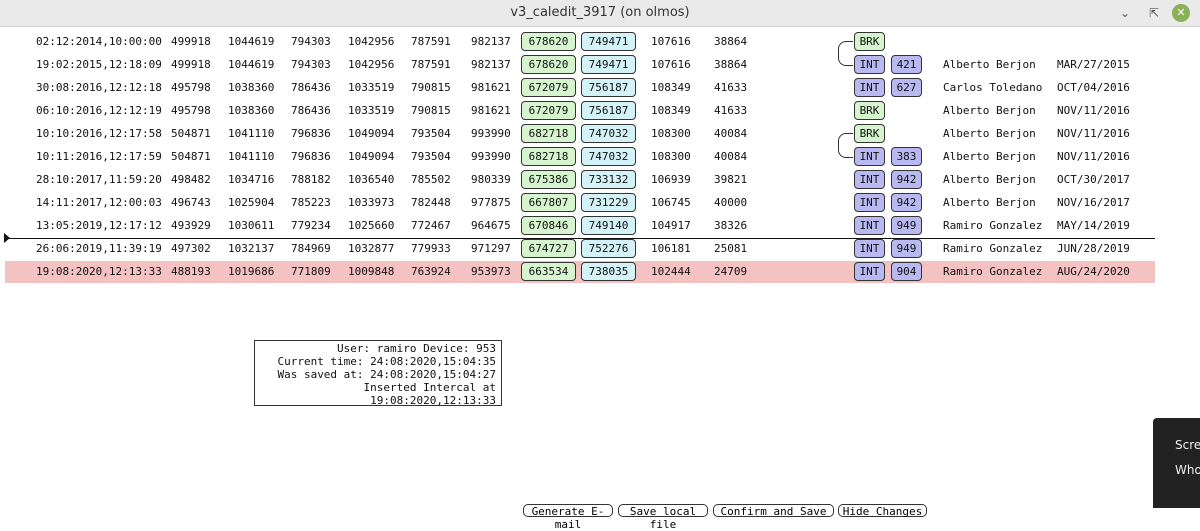 This screenshot has width=1200, height=531. Describe the element at coordinates (311, 202) in the screenshot. I see `value-cell: 785223` at that location.